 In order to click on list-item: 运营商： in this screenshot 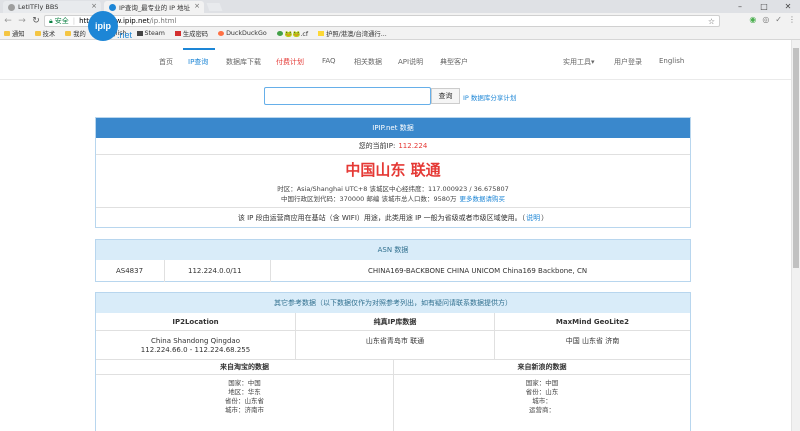, I will do `click(542, 410)`.